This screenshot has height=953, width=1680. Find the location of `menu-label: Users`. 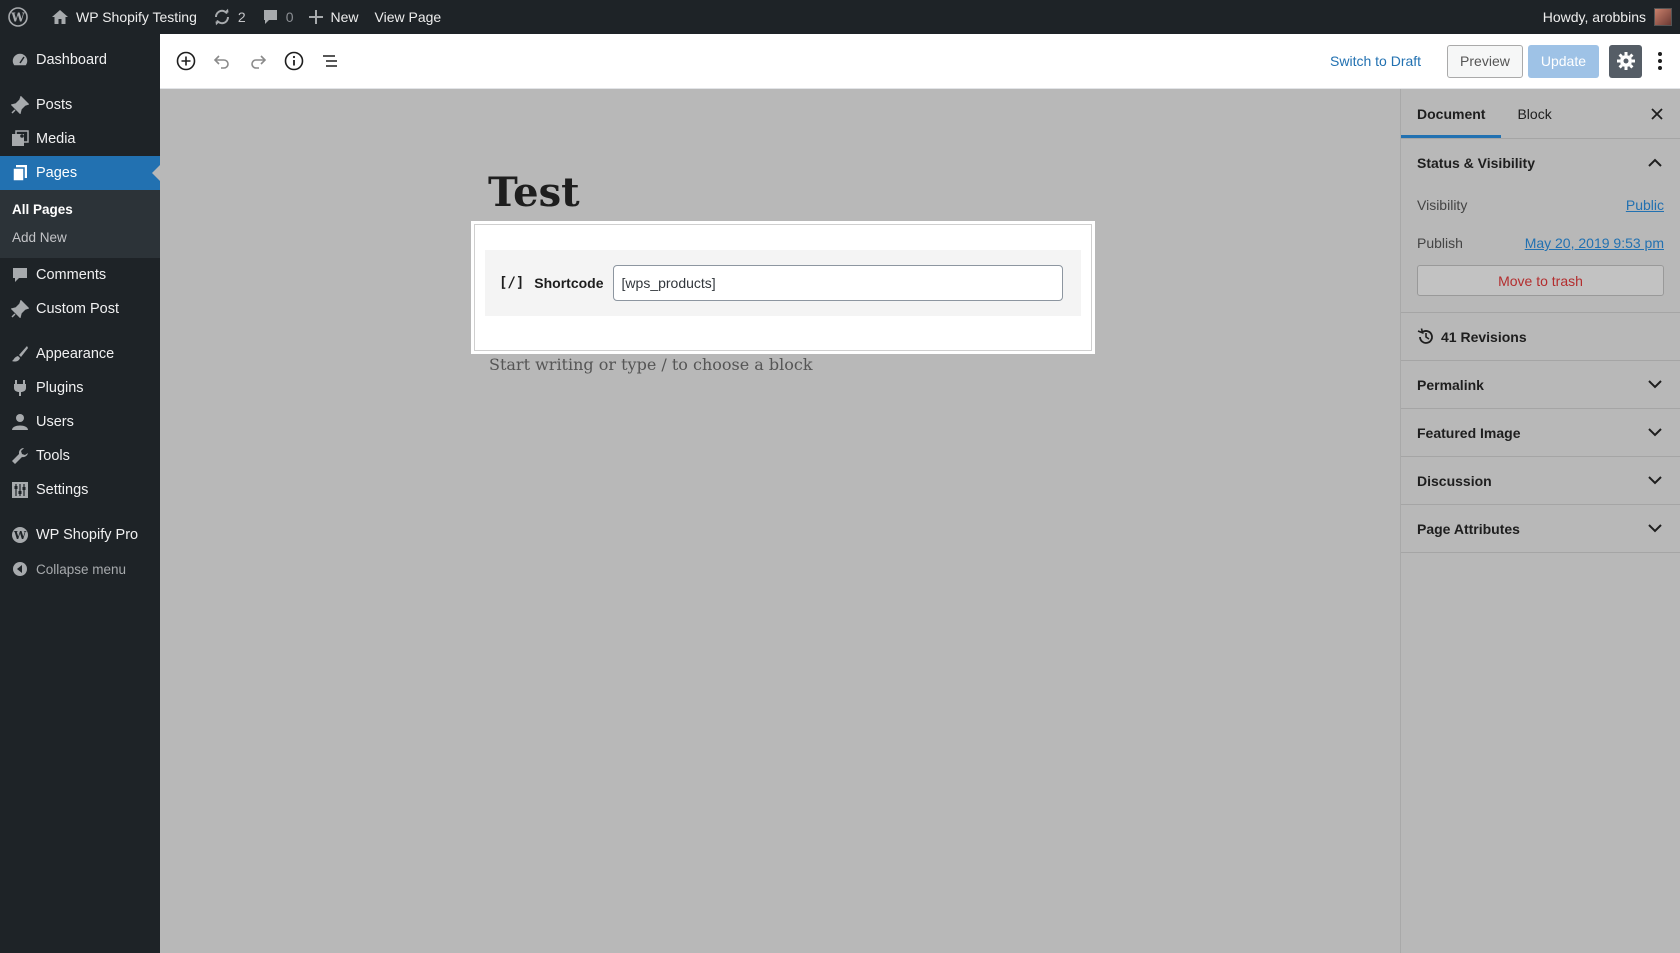

menu-label: Users is located at coordinates (55, 422).